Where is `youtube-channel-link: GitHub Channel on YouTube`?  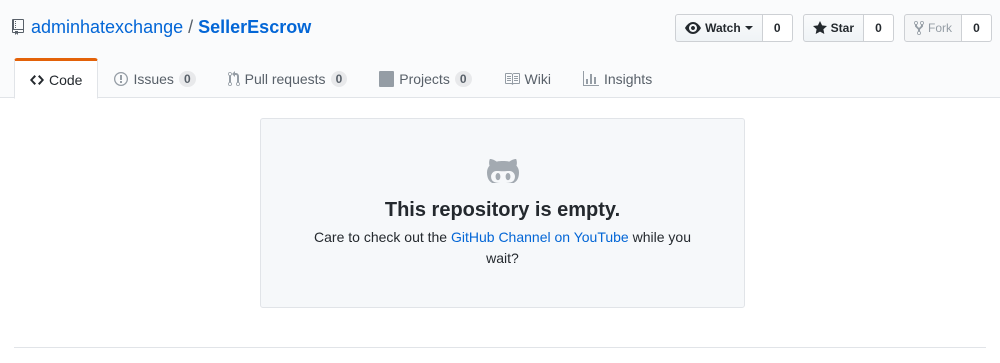
youtube-channel-link: GitHub Channel on YouTube is located at coordinates (540, 237).